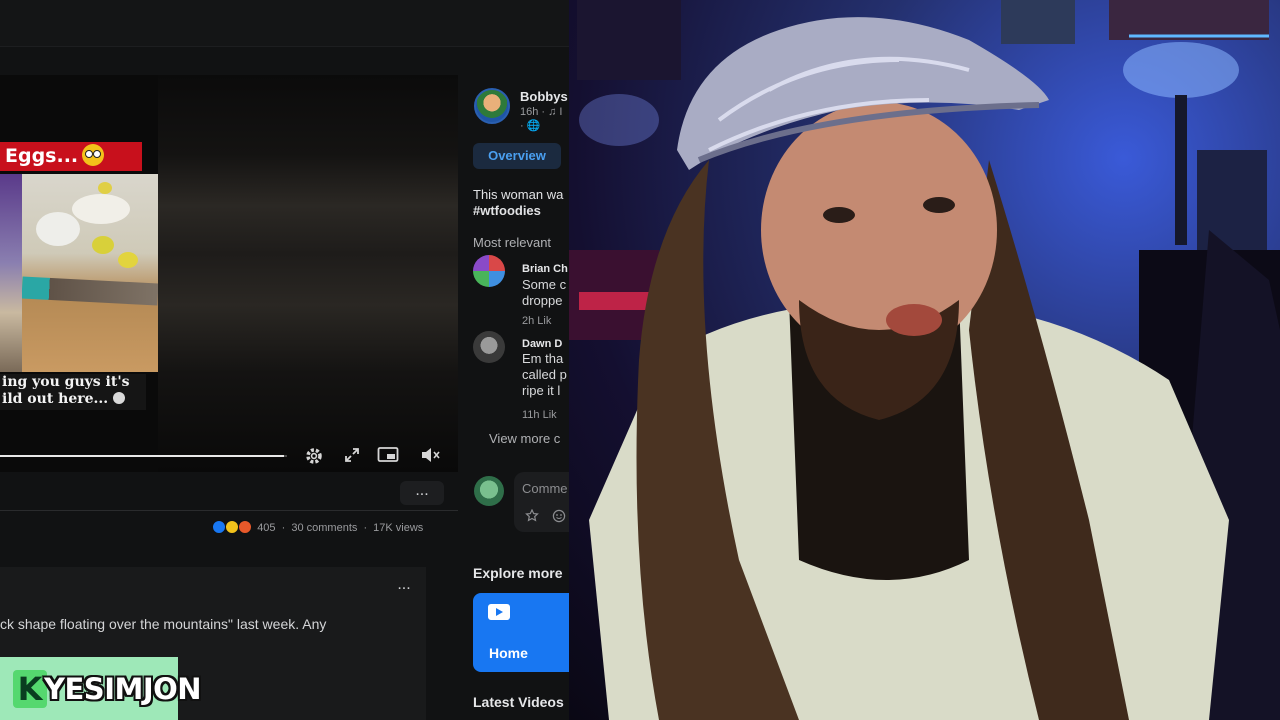 The image size is (1280, 720). I want to click on author-avatar, so click(492, 106).